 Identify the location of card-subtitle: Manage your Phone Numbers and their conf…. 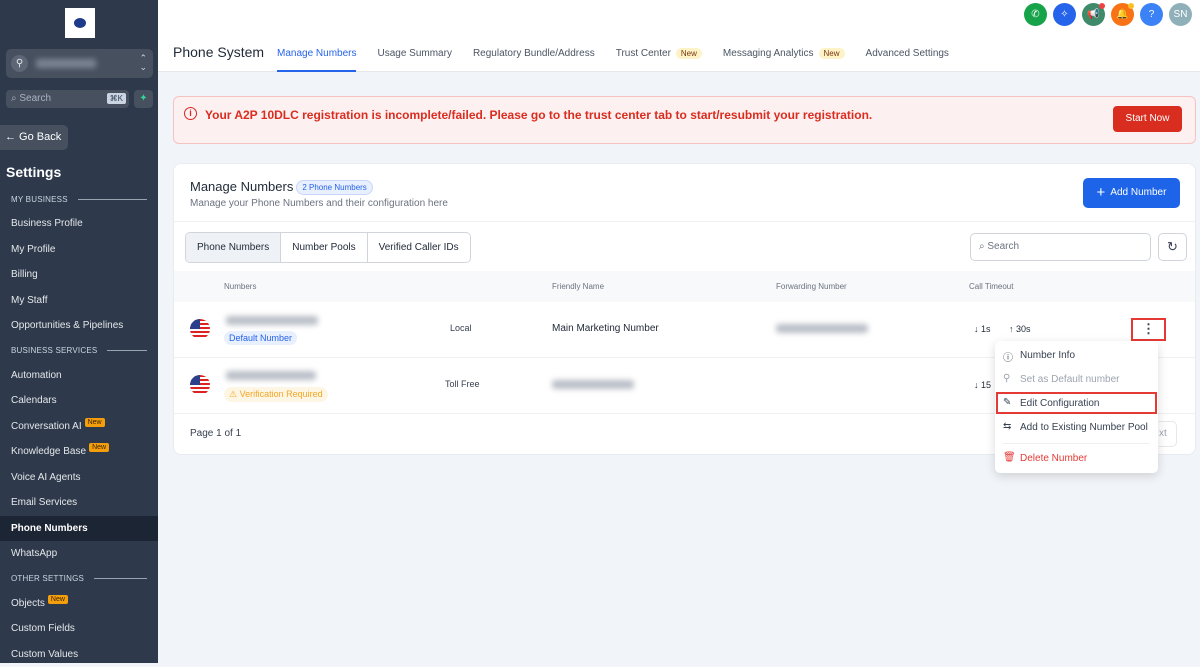
(319, 203).